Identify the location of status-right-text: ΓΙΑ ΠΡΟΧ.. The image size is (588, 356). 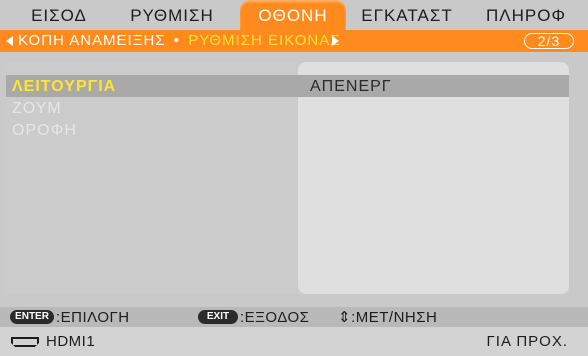
(527, 341).